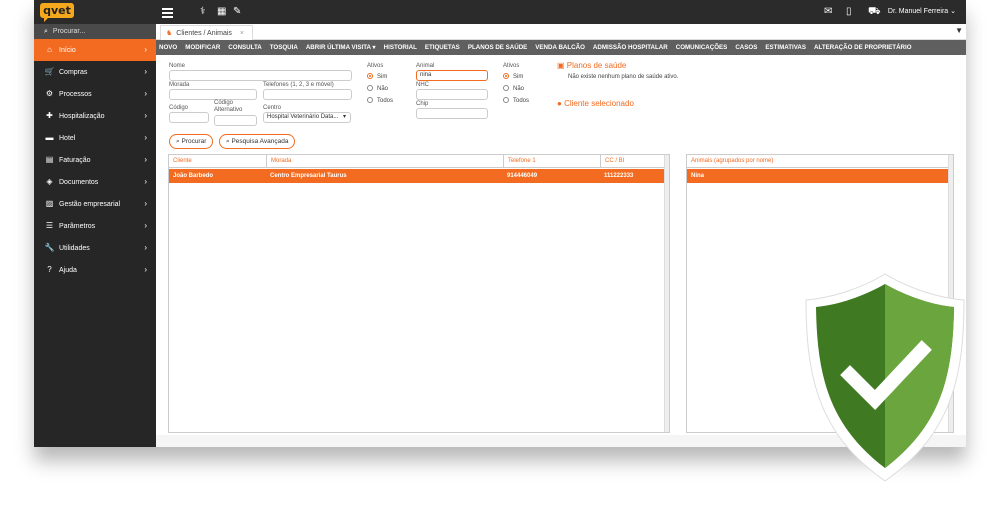  I want to click on sidebar-item-utilidades: 🔧 Utilidades ›, so click(95, 248).